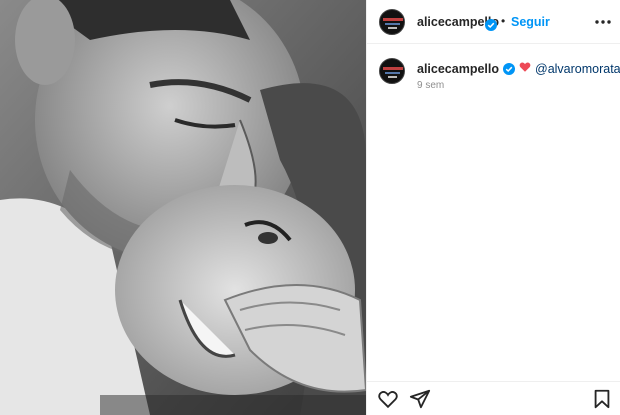  I want to click on post-actions-bar, so click(493, 398).